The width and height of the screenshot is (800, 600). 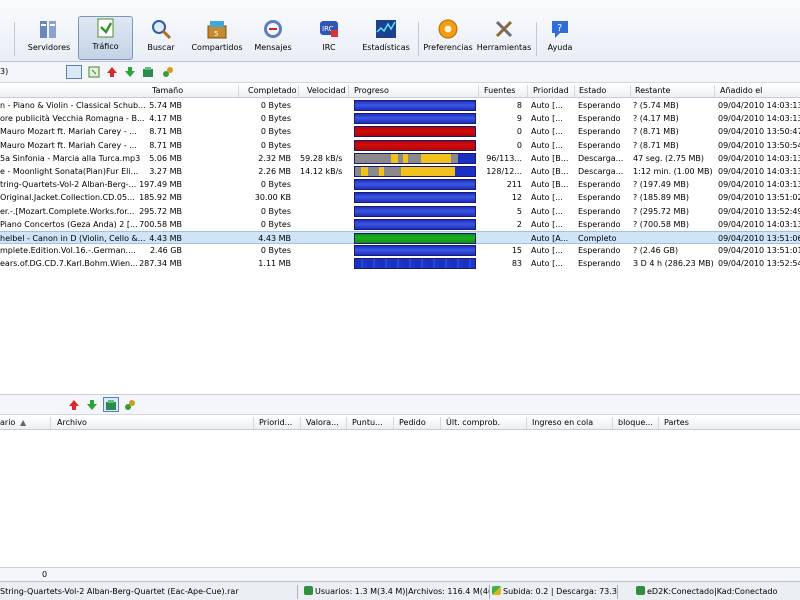 What do you see at coordinates (519, 119) in the screenshot?
I see `cell-sources: 9` at bounding box center [519, 119].